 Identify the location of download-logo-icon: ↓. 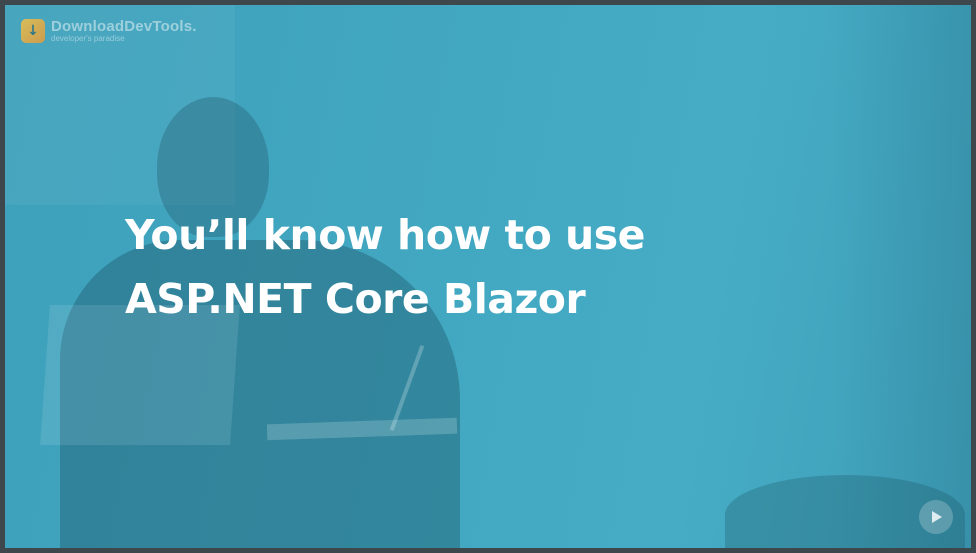
(33, 31).